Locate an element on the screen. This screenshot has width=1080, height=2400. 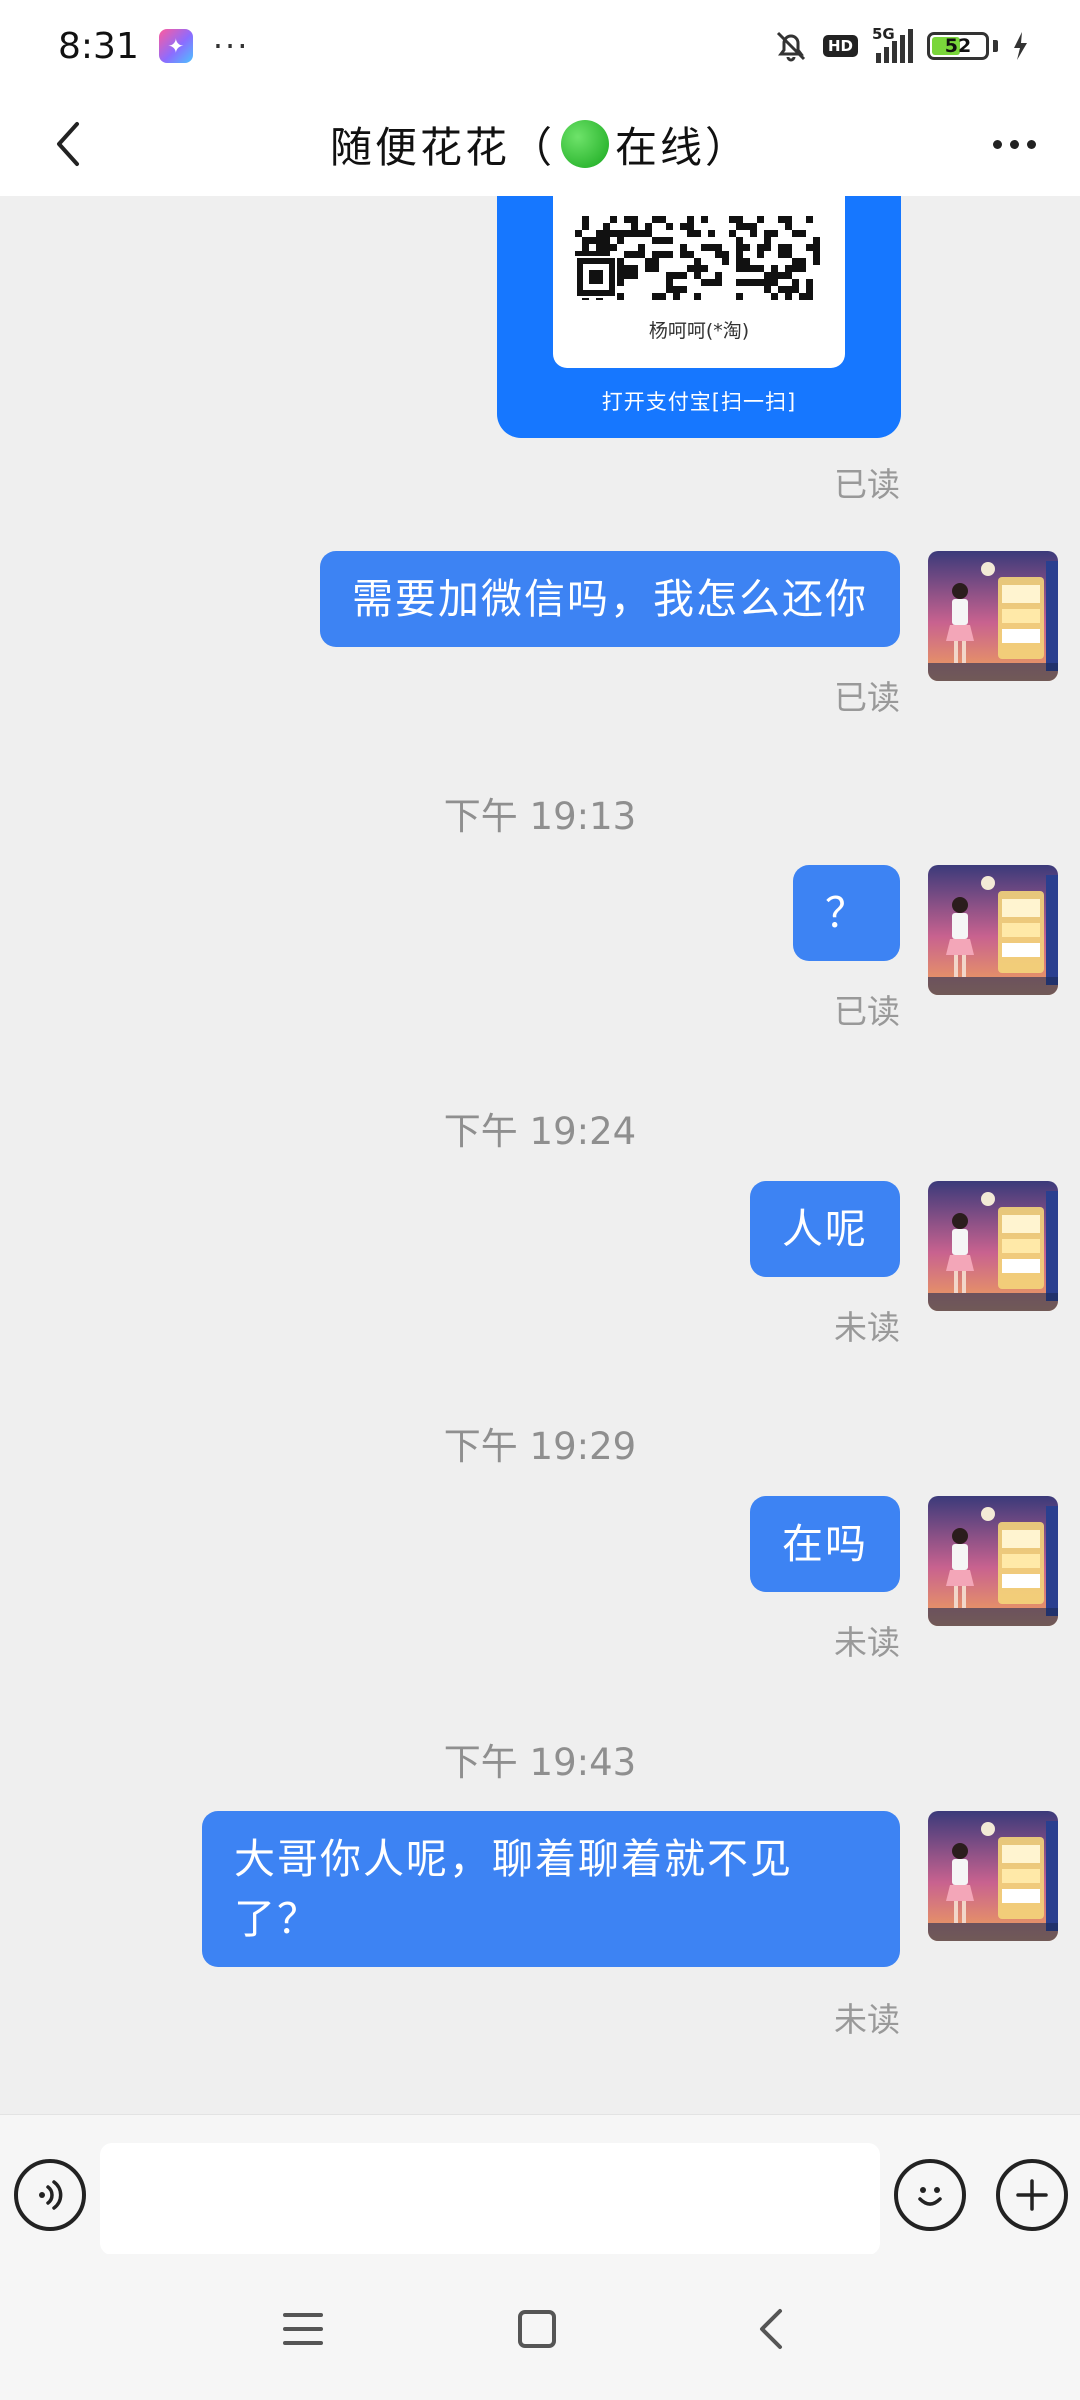
voice-button is located at coordinates (50, 2195).